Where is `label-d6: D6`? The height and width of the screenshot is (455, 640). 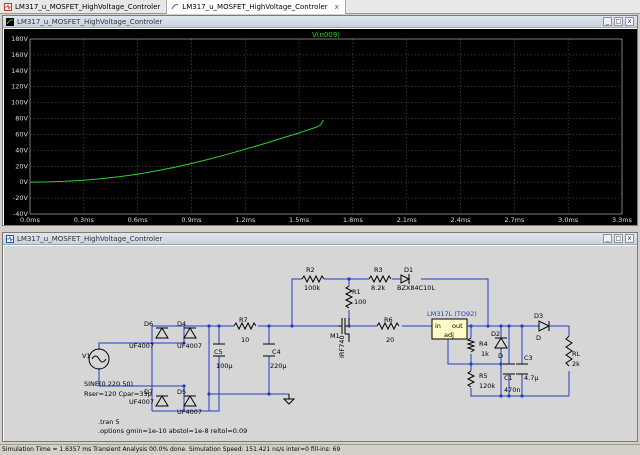 label-d6: D6 is located at coordinates (148, 324).